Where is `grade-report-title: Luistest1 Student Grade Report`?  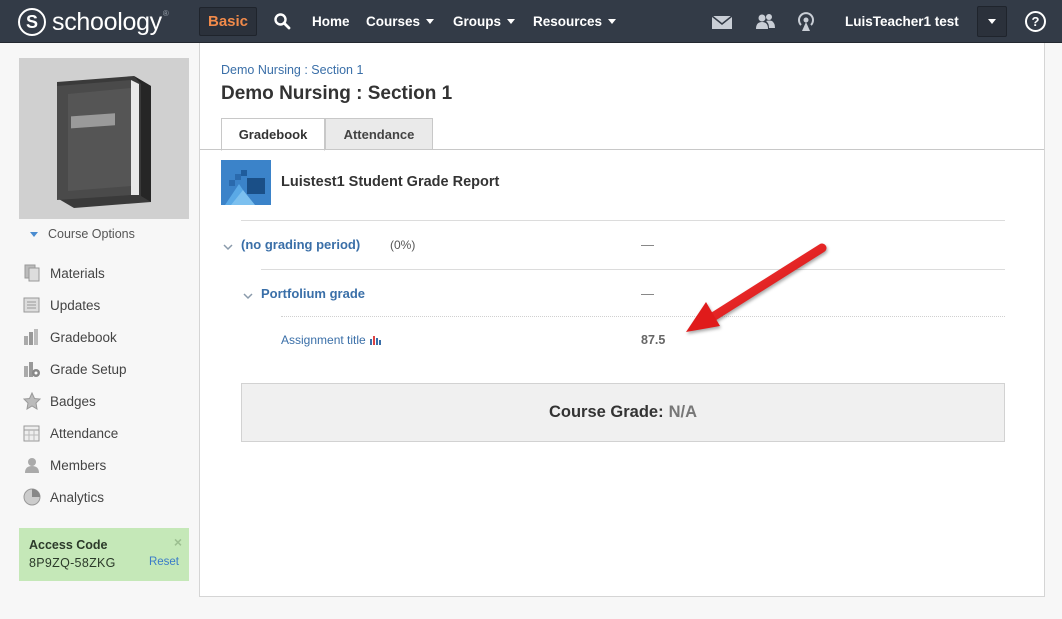 grade-report-title: Luistest1 Student Grade Report is located at coordinates (390, 182).